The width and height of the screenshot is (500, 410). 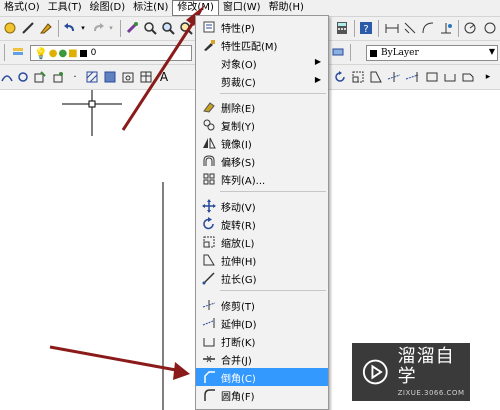 I want to click on layer-color-swatch, so click(x=83, y=53).